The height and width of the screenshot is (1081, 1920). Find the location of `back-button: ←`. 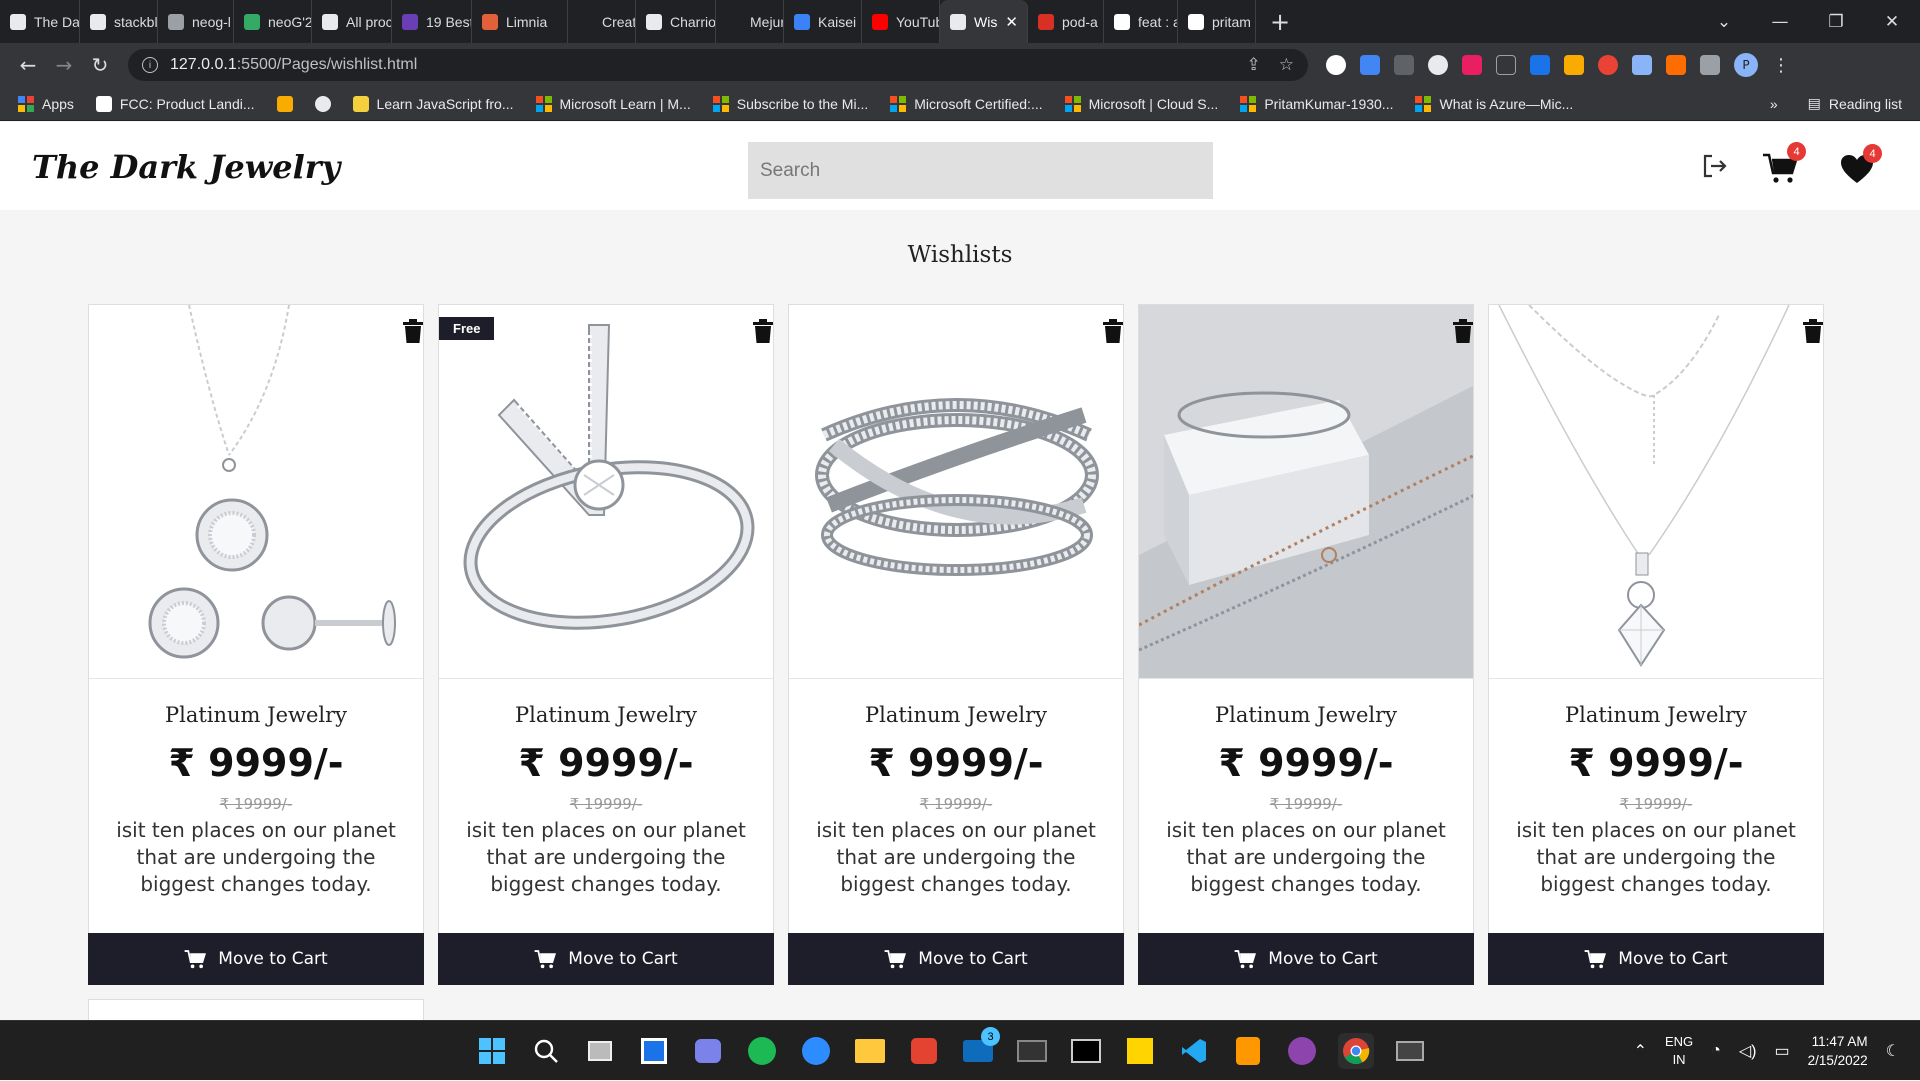

back-button: ← is located at coordinates (28, 65).